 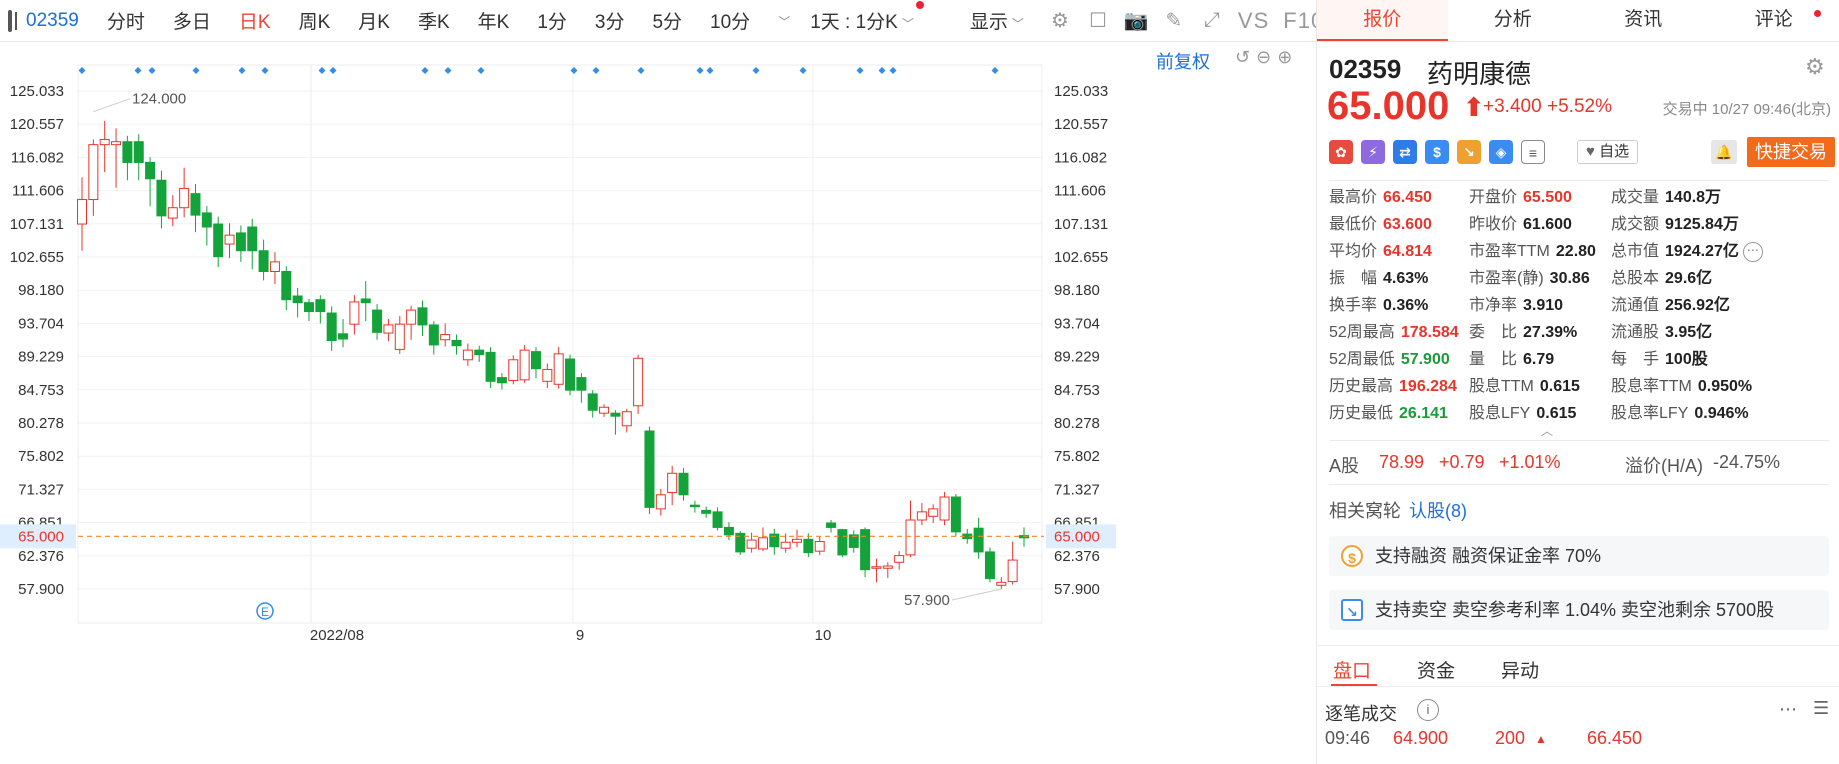 I want to click on period-multiday: 多日, so click(x=192, y=20).